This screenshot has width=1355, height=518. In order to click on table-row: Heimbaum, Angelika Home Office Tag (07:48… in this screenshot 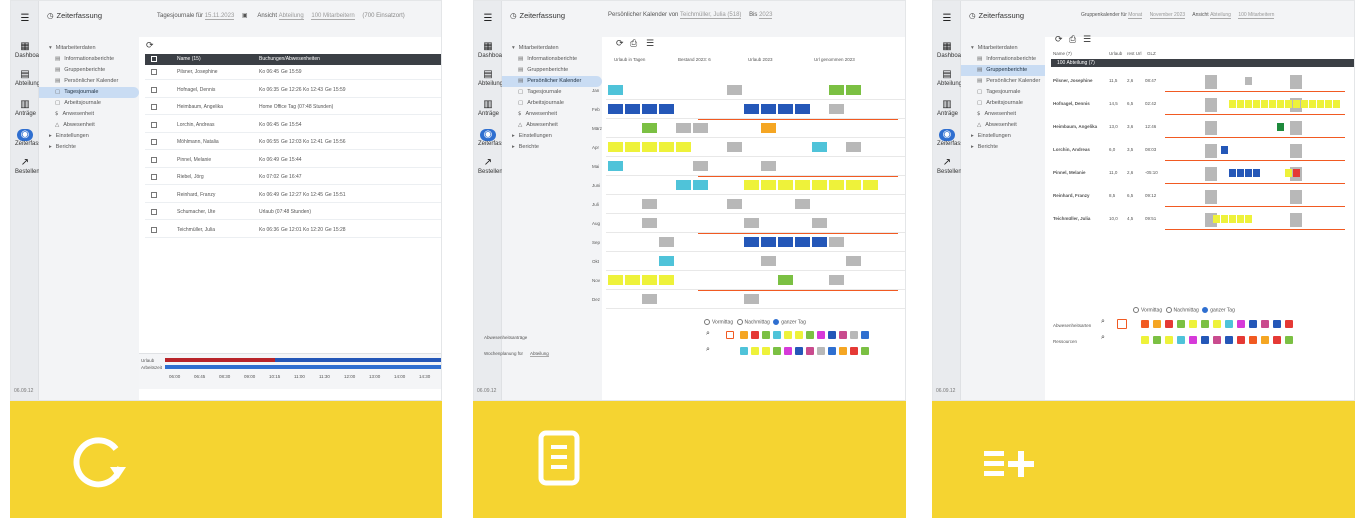, I will do `click(293, 107)`.